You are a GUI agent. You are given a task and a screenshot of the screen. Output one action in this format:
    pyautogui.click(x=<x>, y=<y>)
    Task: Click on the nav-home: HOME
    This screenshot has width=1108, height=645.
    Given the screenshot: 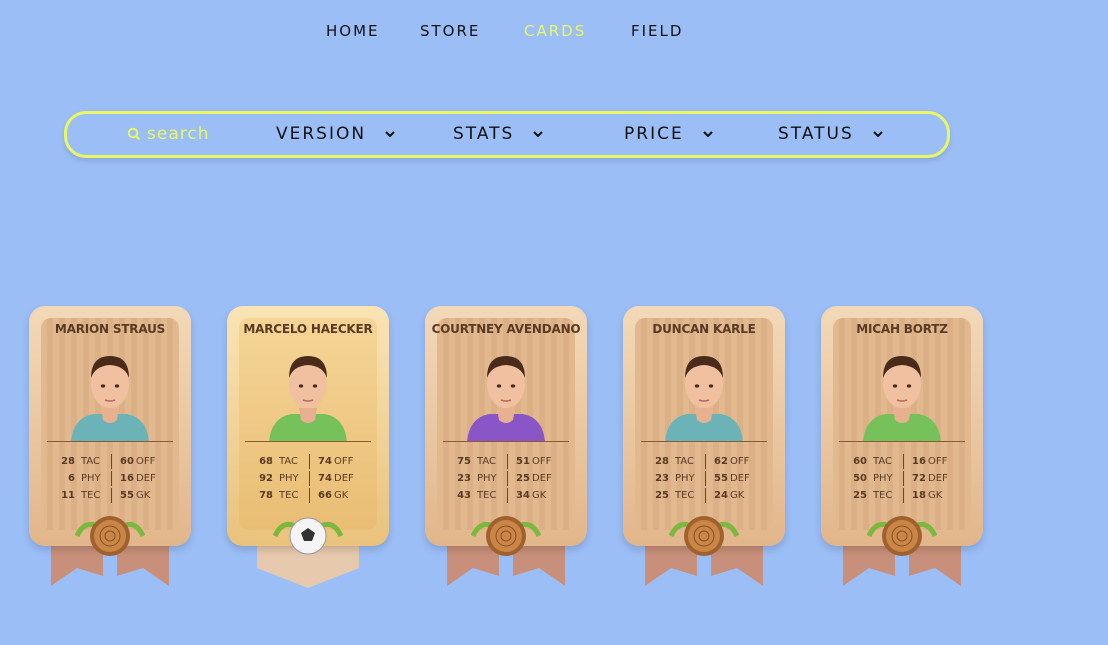 What is the action you would take?
    pyautogui.click(x=353, y=31)
    